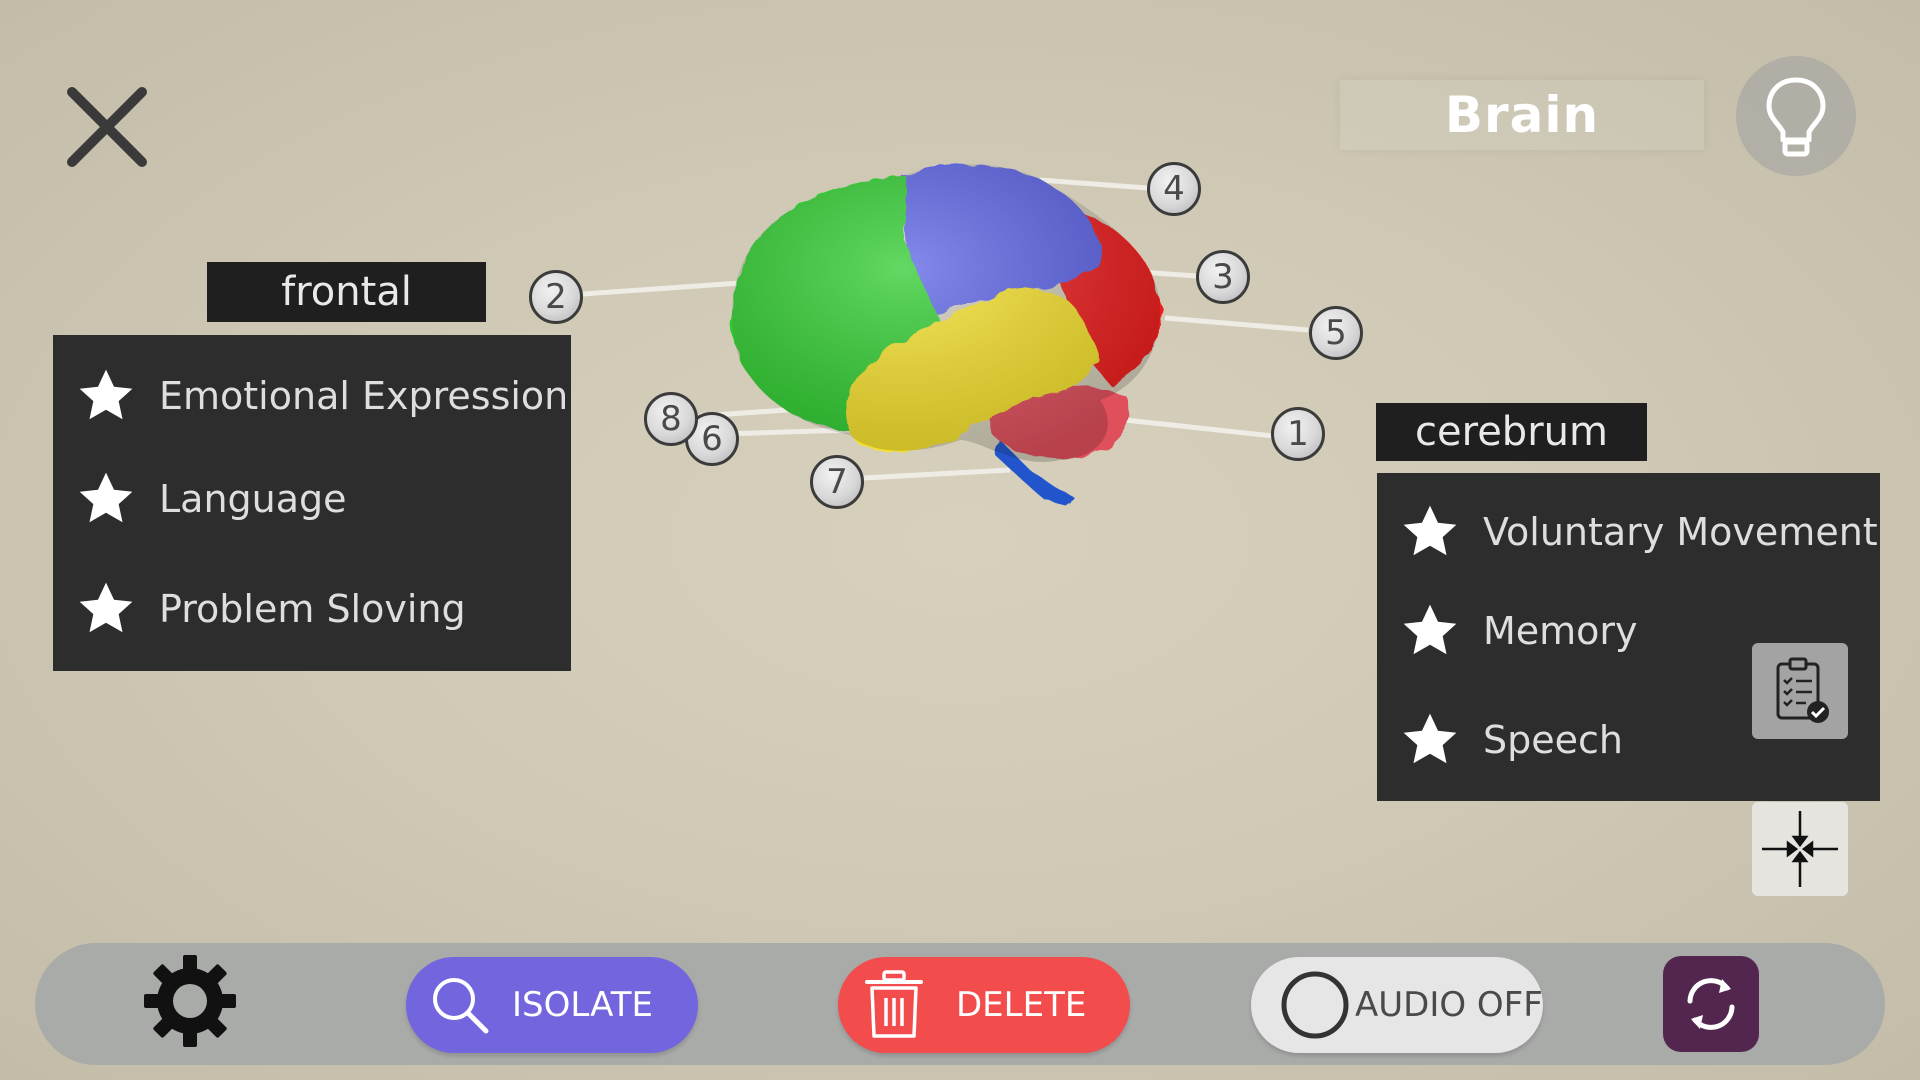  Describe the element at coordinates (1336, 333) in the screenshot. I see `pin-5: 5` at that location.